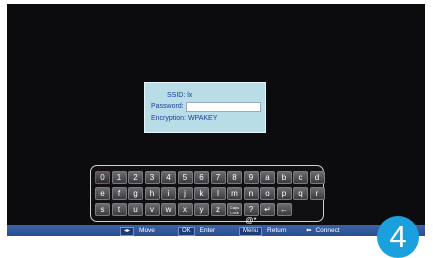 The height and width of the screenshot is (258, 433). What do you see at coordinates (185, 209) in the screenshot?
I see `key-2-5: x` at bounding box center [185, 209].